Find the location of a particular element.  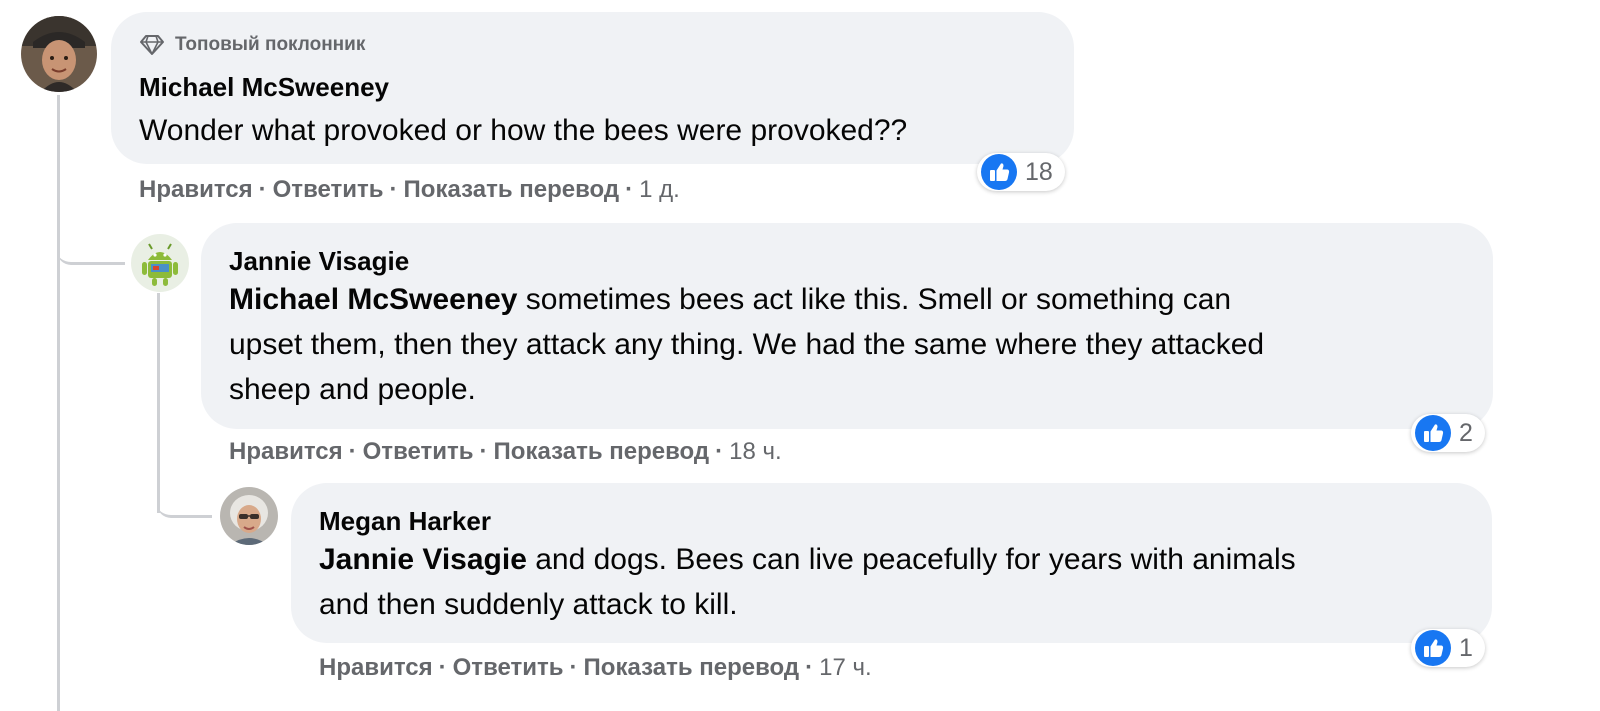

diamond-icon is located at coordinates (152, 45).